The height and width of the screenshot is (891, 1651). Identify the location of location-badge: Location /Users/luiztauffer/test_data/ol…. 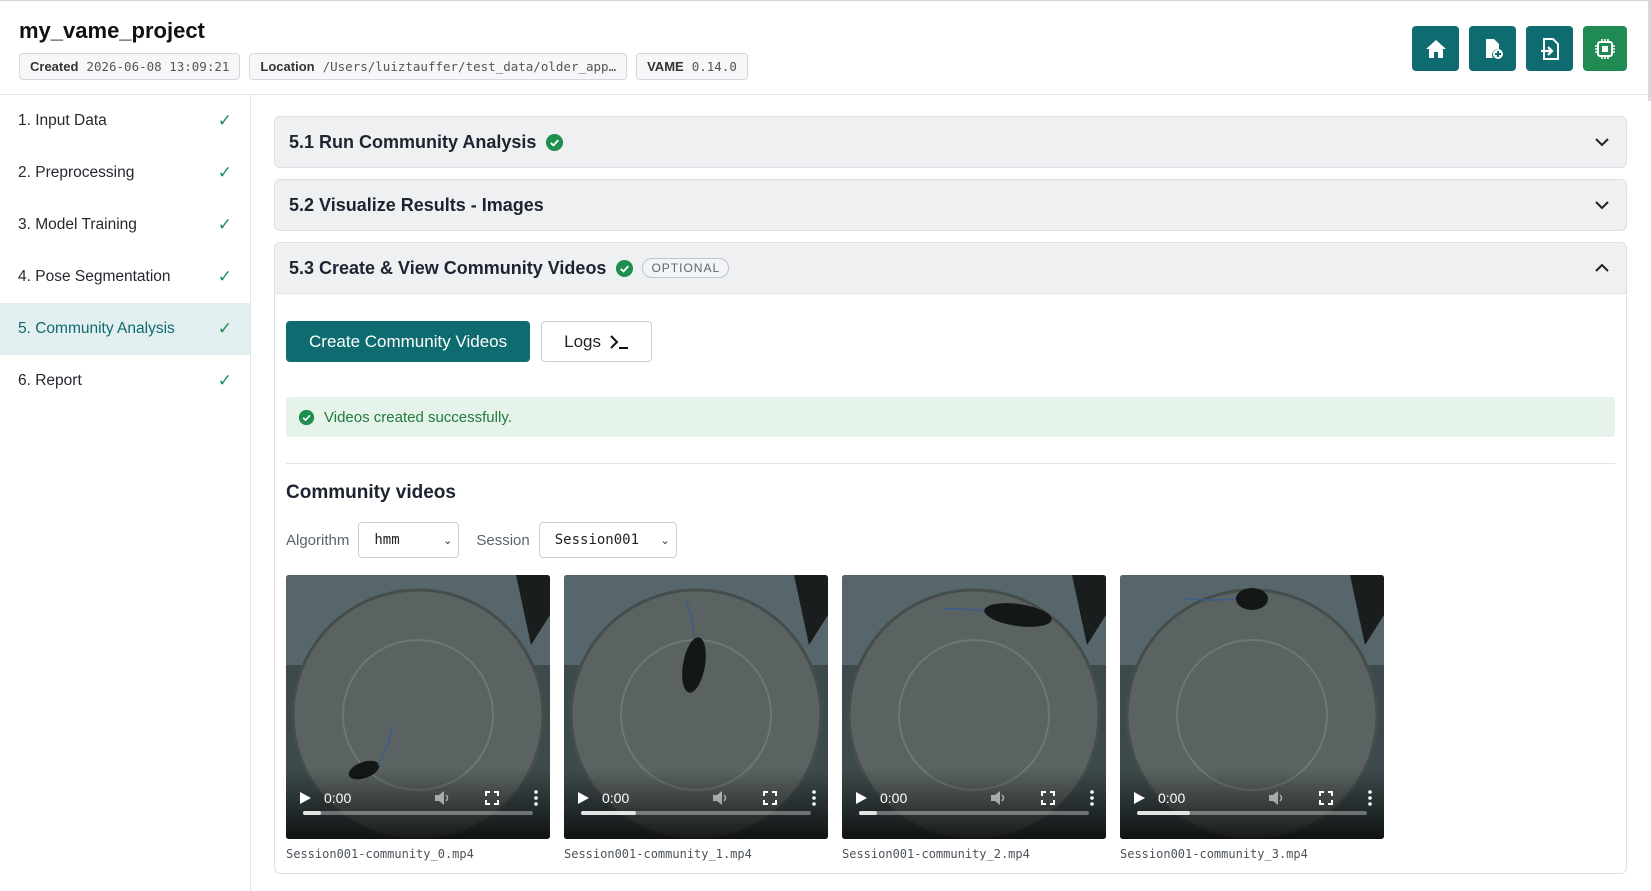
(438, 66).